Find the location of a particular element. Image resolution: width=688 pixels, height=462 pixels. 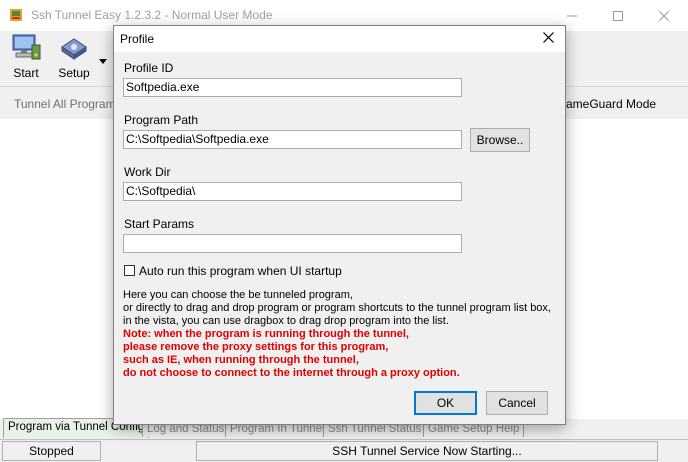

setup-dropdown-arrow-icon is located at coordinates (103, 60).